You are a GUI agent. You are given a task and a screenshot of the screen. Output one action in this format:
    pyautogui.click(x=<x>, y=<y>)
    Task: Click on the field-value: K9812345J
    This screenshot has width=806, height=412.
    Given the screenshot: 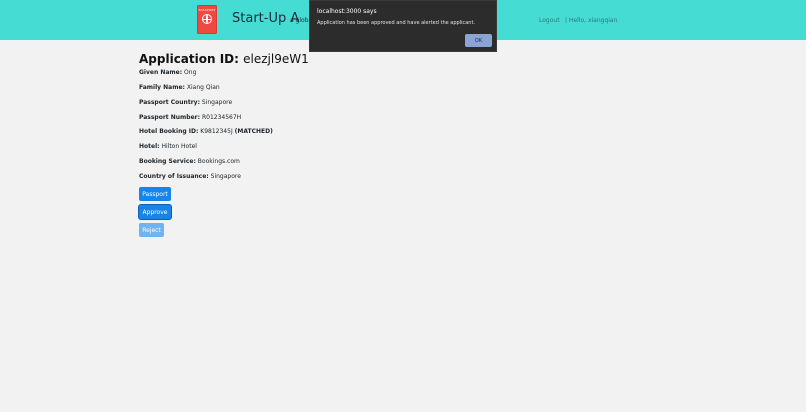 What is the action you would take?
    pyautogui.click(x=216, y=131)
    